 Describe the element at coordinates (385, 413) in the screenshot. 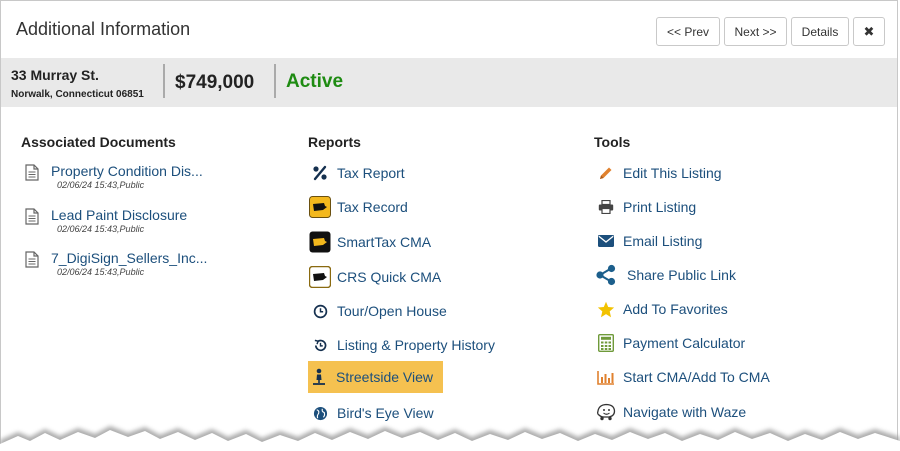

I see `report-label: Bird's Eye View` at that location.